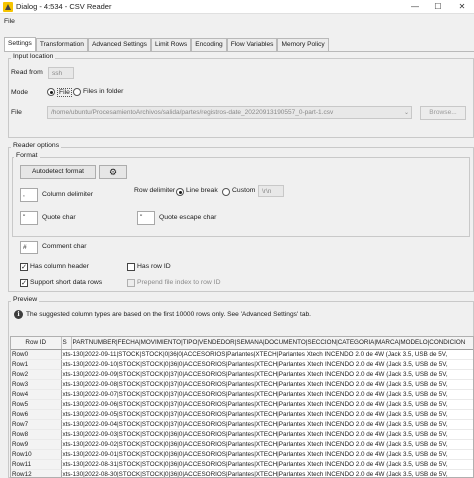 This screenshot has width=474, height=478. Describe the element at coordinates (67, 194) in the screenshot. I see `column-delimiter-label: Column delimiter` at that location.